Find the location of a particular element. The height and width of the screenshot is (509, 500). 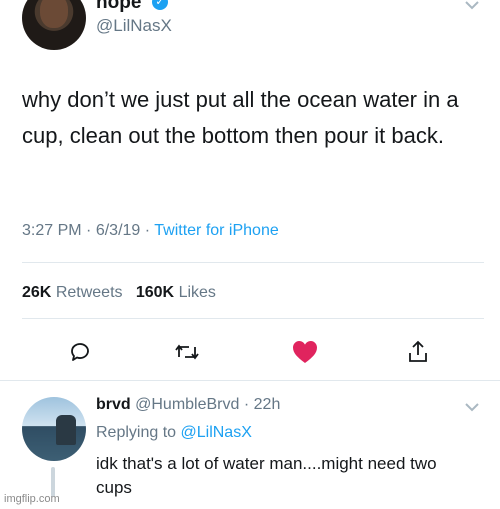

replying-to-handle: @LilNasX is located at coordinates (216, 432).